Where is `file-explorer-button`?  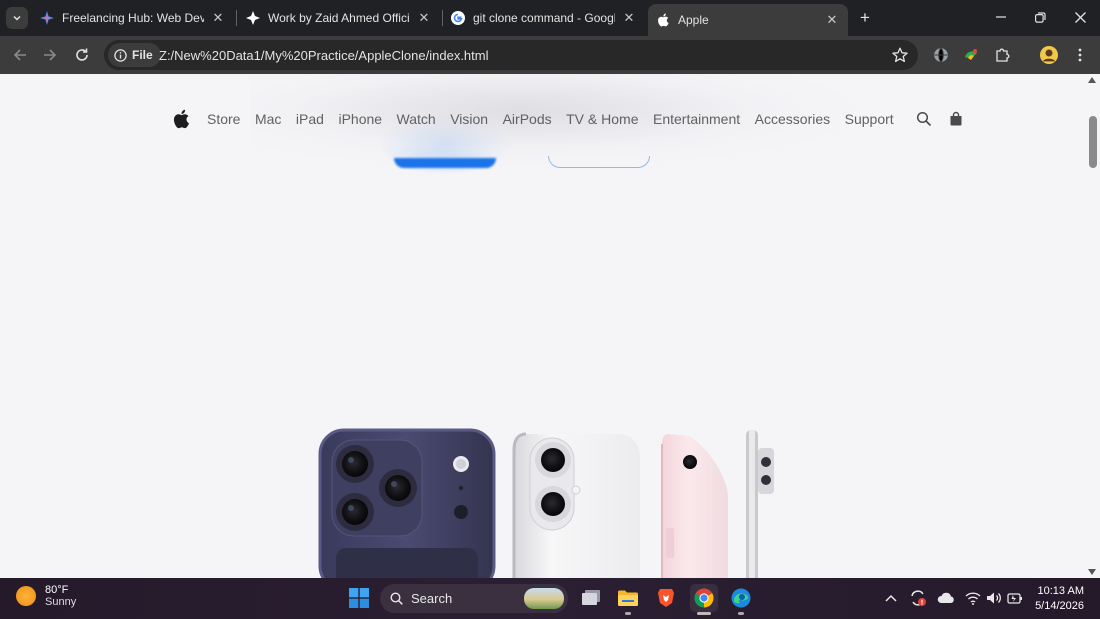 file-explorer-button is located at coordinates (628, 599).